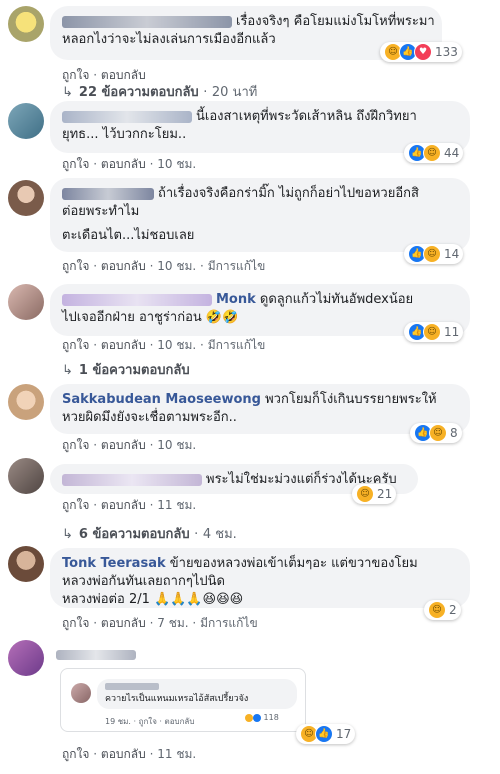  I want to click on comment-text: ข้ายของหลวงพ่อเข้าเต็มๆอะ แต่ขวาของโยม, so click(293, 563).